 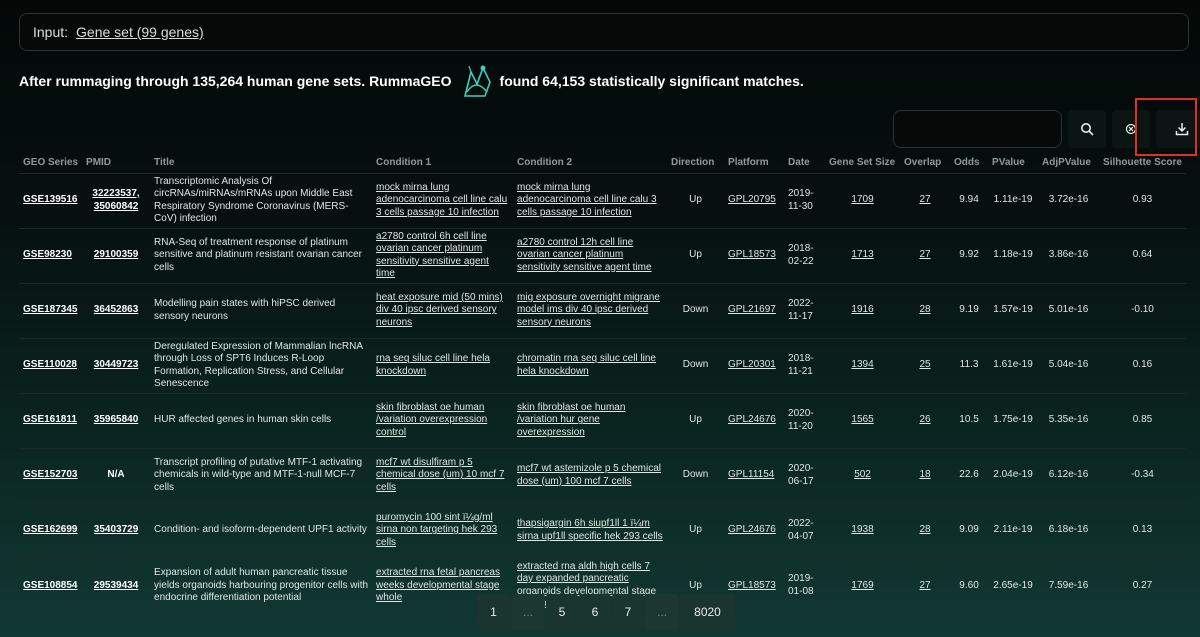 I want to click on adjpvalue-cell: 6.18e-16, so click(x=1069, y=530).